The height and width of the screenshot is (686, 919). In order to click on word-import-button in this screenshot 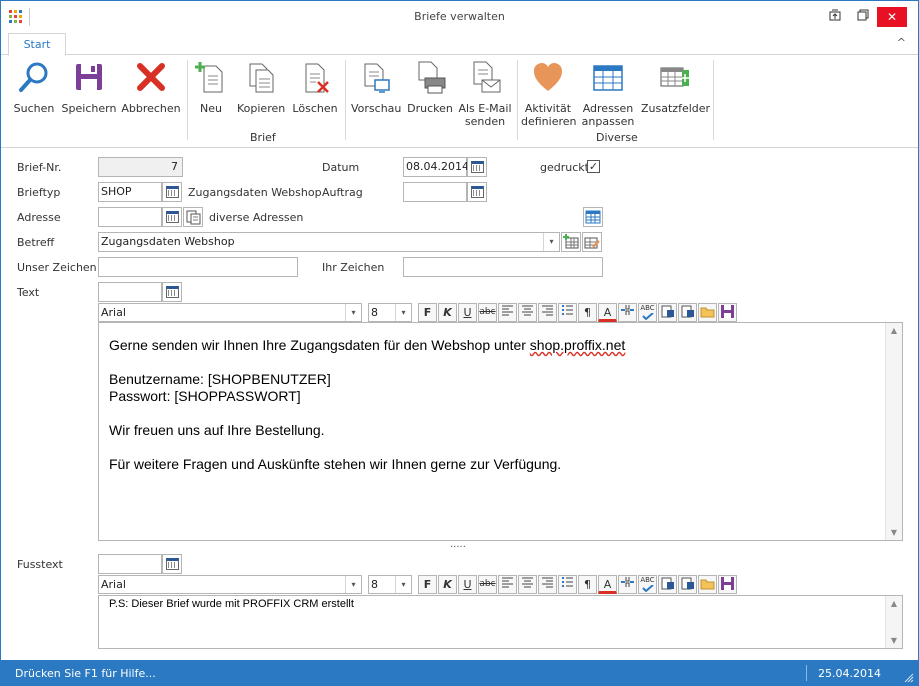, I will do `click(687, 312)`.